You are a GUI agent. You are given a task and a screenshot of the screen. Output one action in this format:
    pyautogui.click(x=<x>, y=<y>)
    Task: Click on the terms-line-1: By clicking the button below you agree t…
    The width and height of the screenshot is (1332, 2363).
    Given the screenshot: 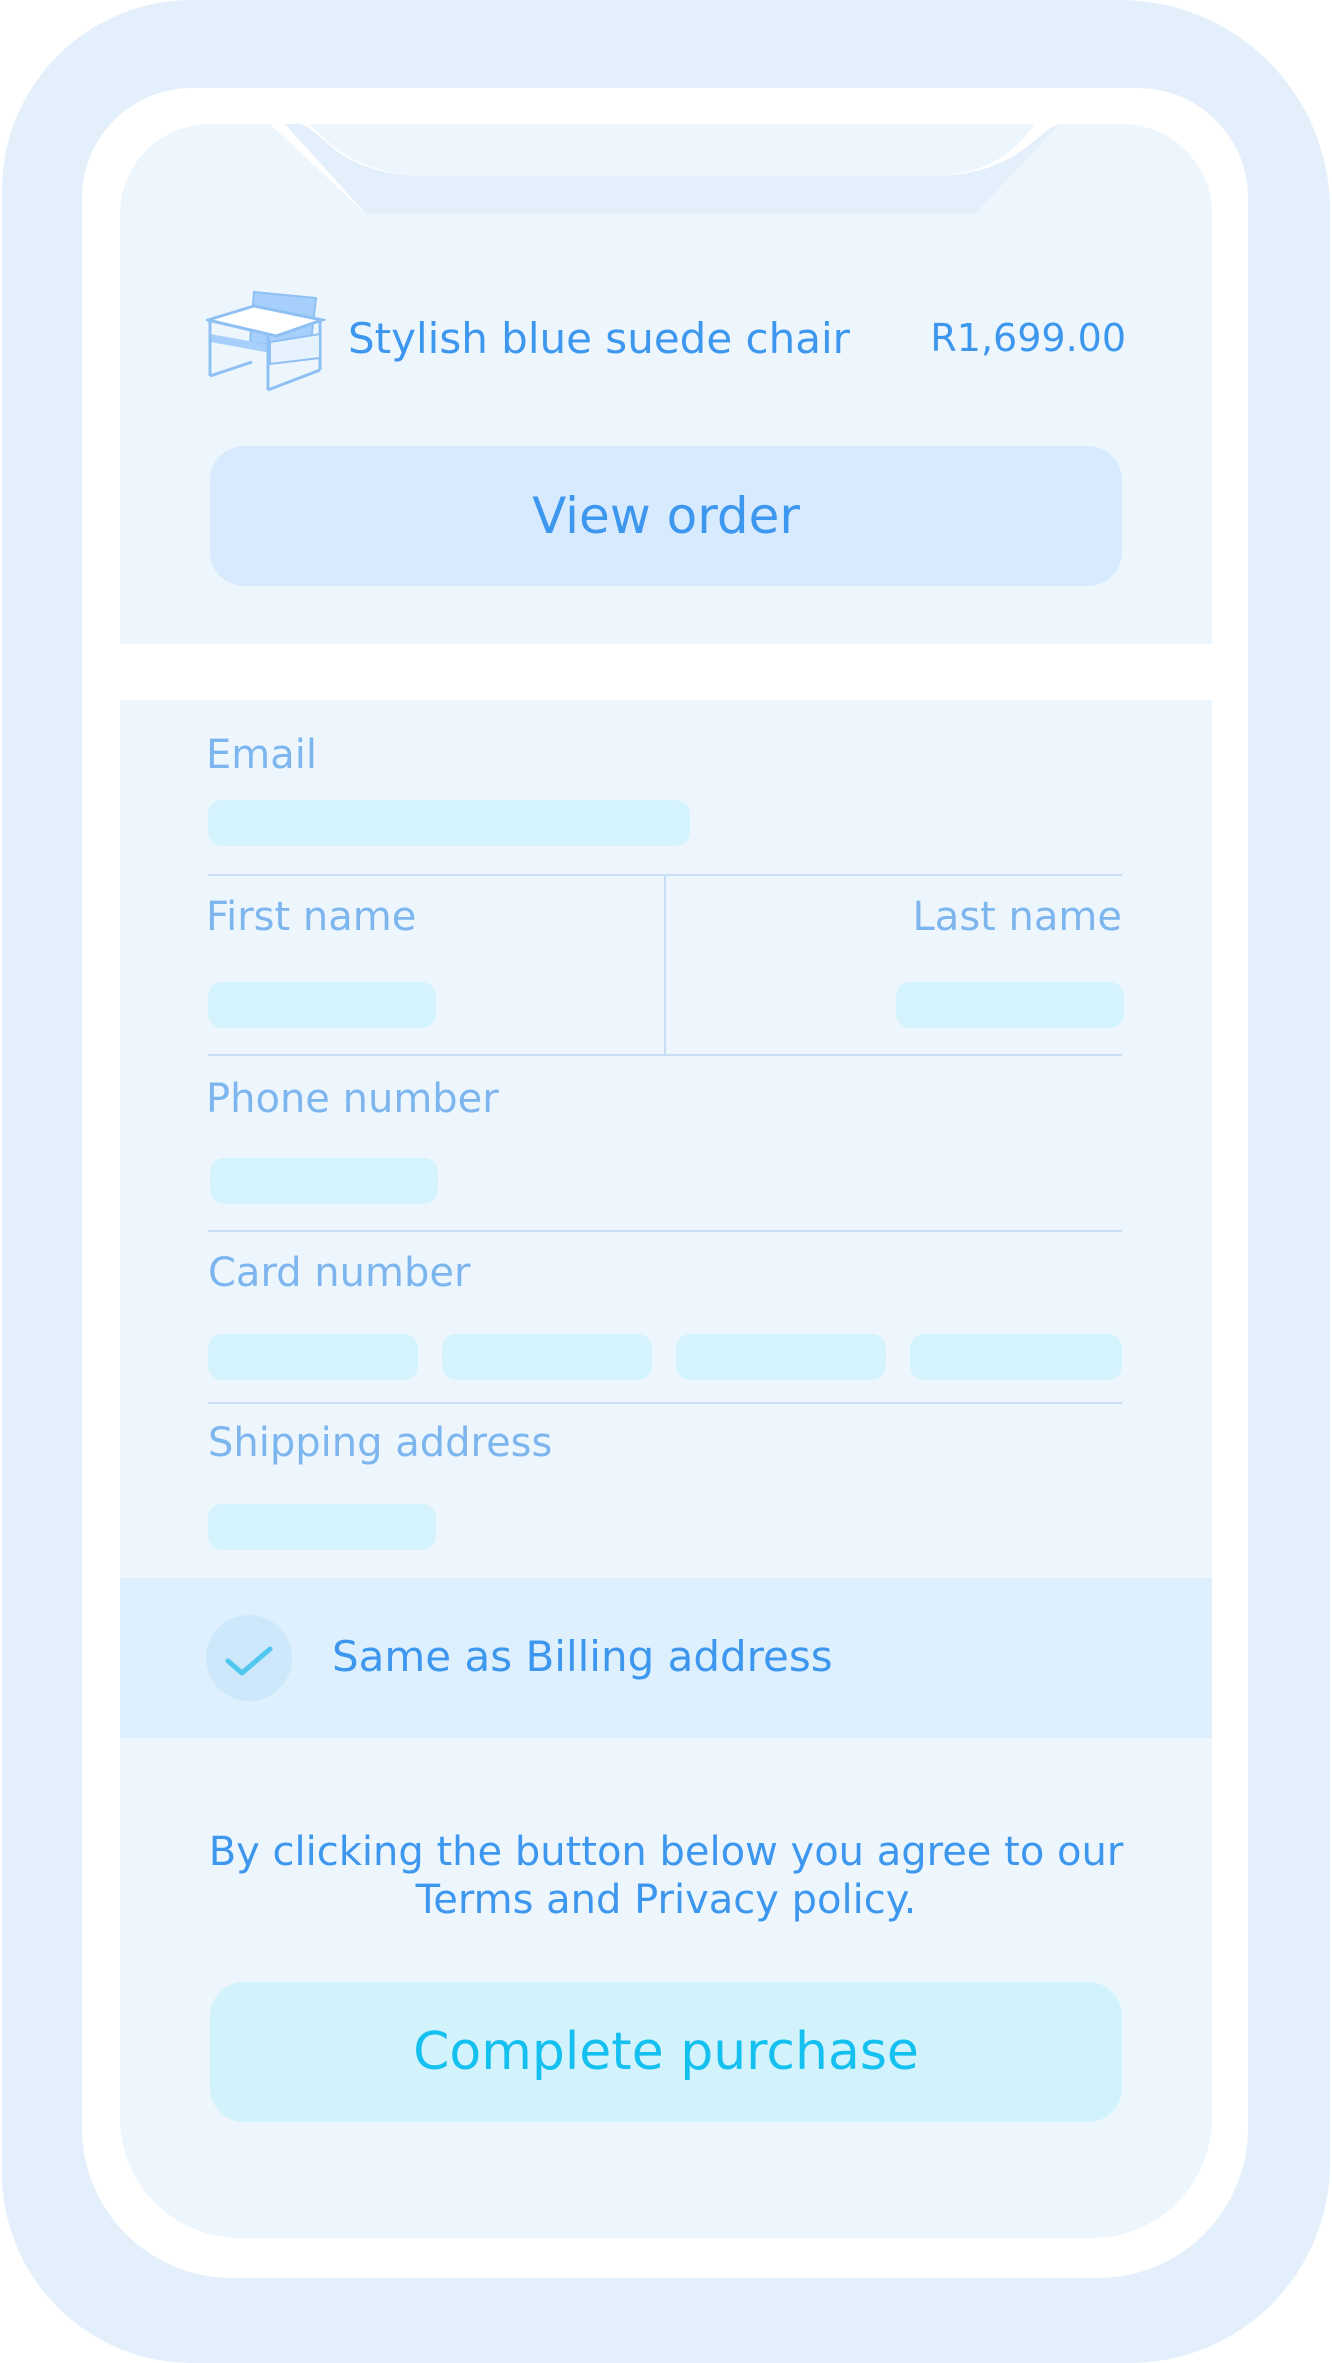 What is the action you would take?
    pyautogui.click(x=666, y=1852)
    